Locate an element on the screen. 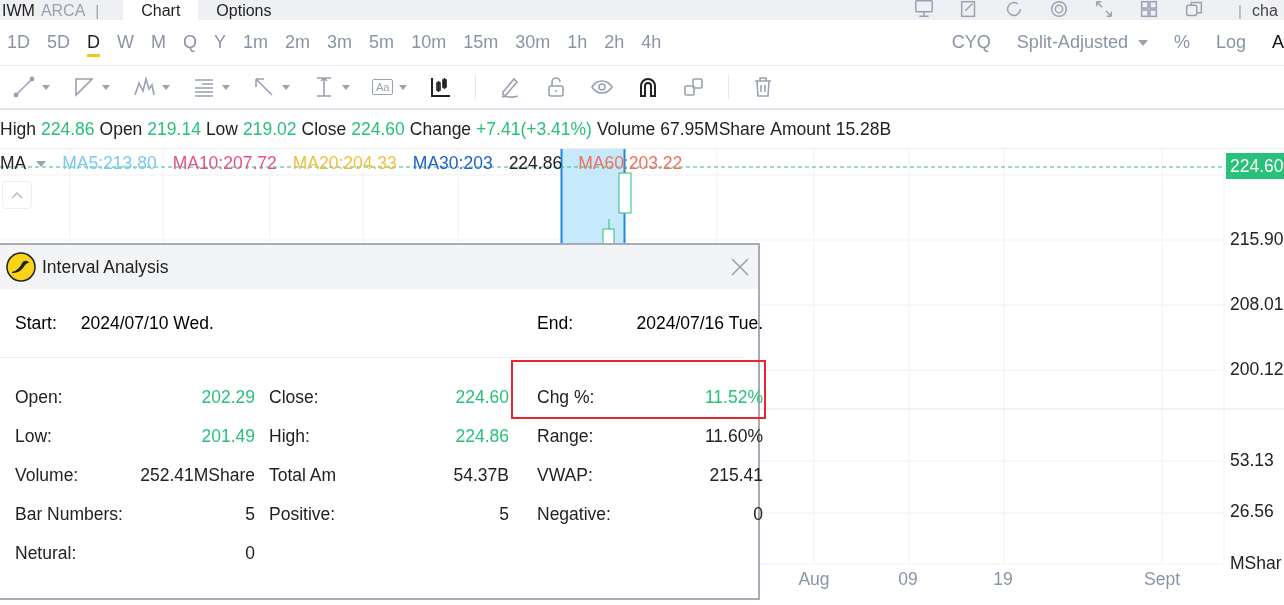 Image resolution: width=1284 pixels, height=605 pixels. stat-value: 252.41MShare is located at coordinates (197, 475).